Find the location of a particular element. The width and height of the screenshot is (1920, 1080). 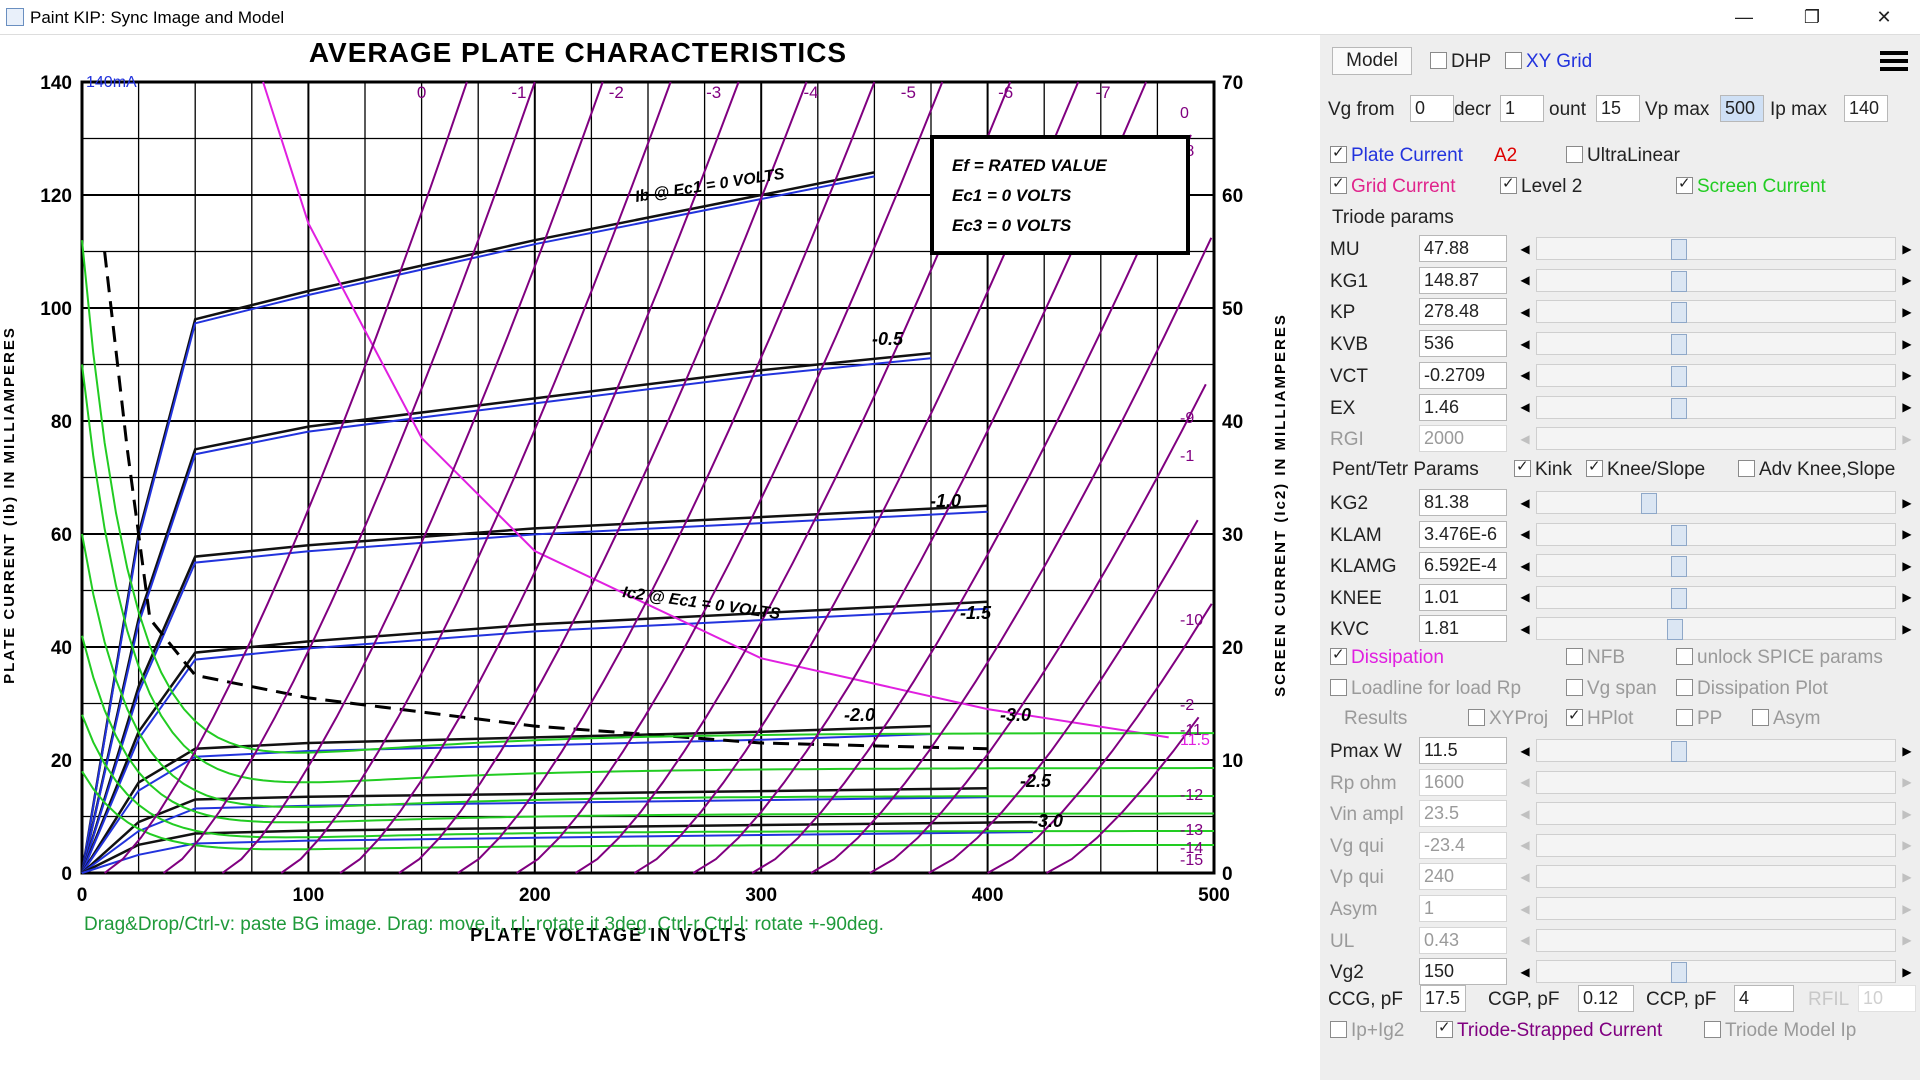

adv-knee-checkbox: Adv Knee,Slope is located at coordinates (1816, 470).